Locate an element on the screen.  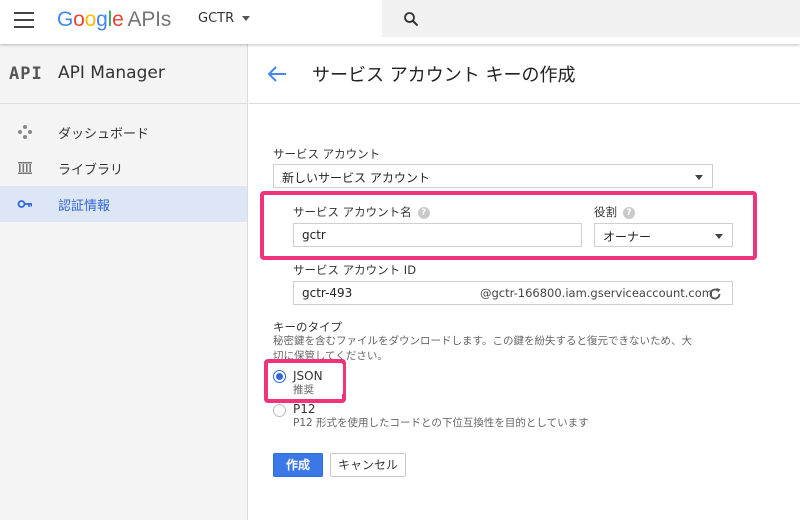
create-button: 作成 is located at coordinates (298, 465).